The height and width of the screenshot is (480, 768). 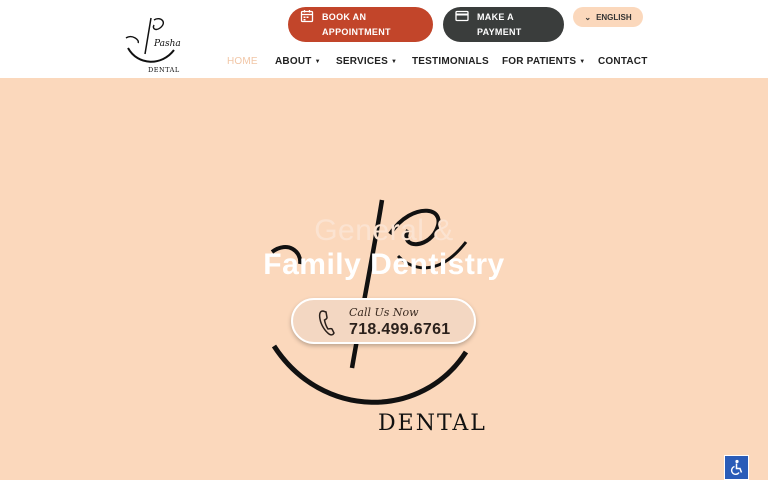 I want to click on language-selector: ⌄ ENGLISH, so click(x=608, y=17).